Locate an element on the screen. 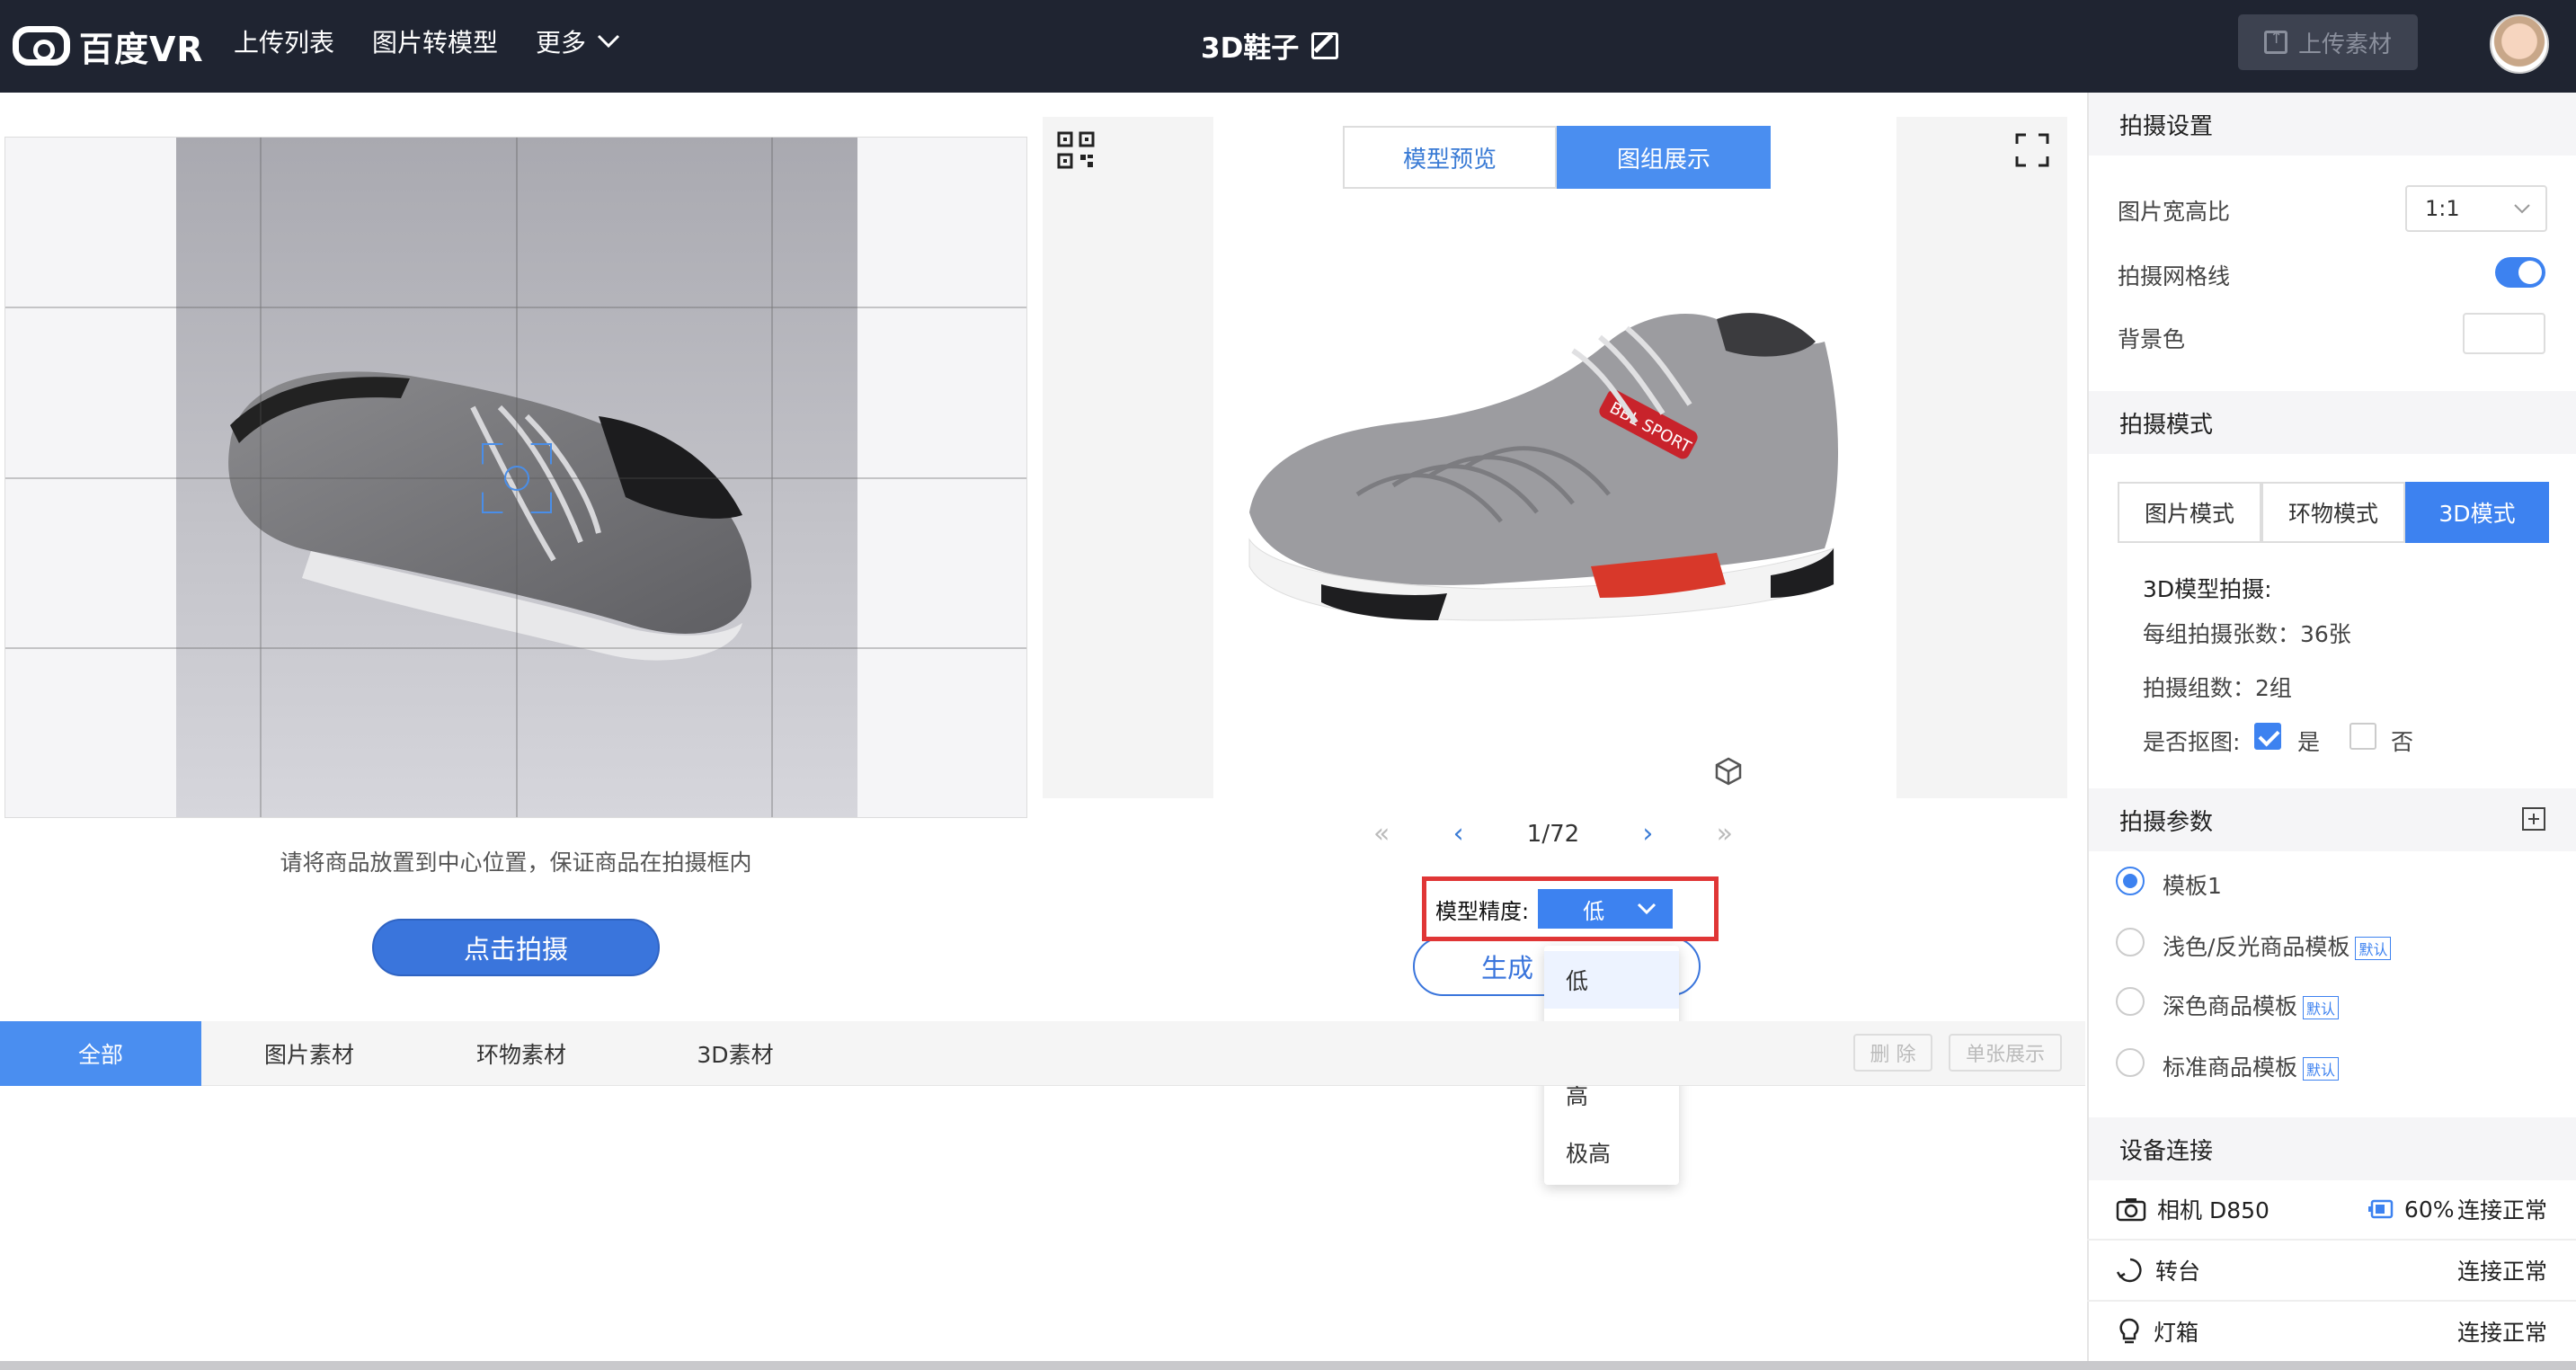 The width and height of the screenshot is (2576, 1370). precision-value: 低 is located at coordinates (1594, 911).